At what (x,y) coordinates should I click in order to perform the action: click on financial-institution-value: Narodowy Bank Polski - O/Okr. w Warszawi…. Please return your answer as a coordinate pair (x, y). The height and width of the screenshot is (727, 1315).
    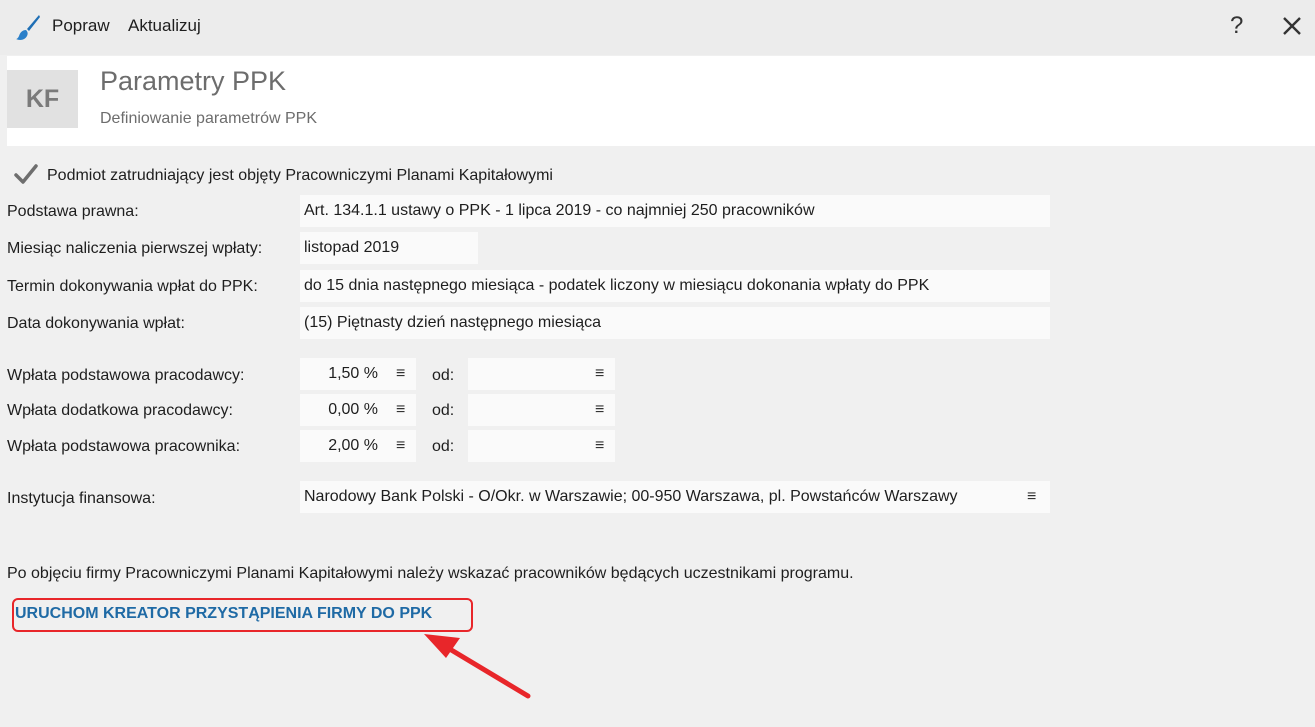
    Looking at the image, I should click on (631, 496).